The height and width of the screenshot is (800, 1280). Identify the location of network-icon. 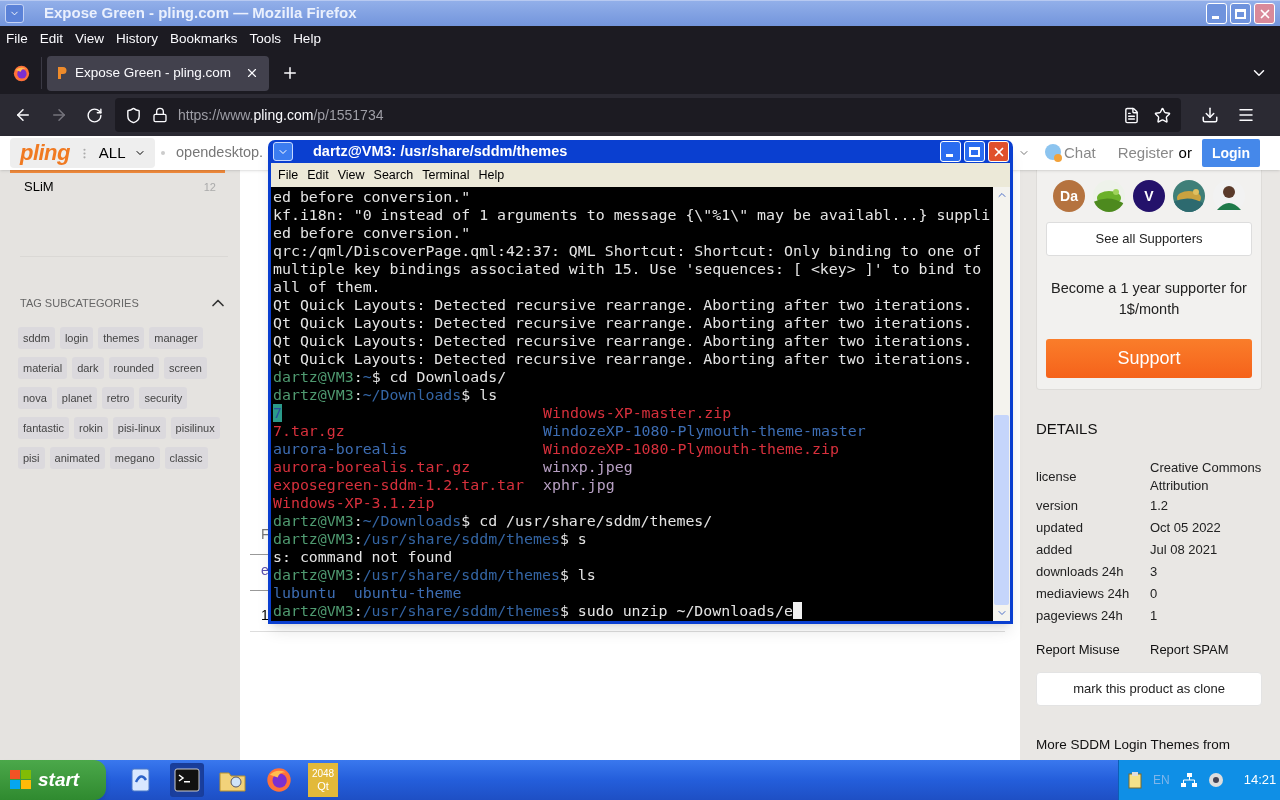
(1188, 780).